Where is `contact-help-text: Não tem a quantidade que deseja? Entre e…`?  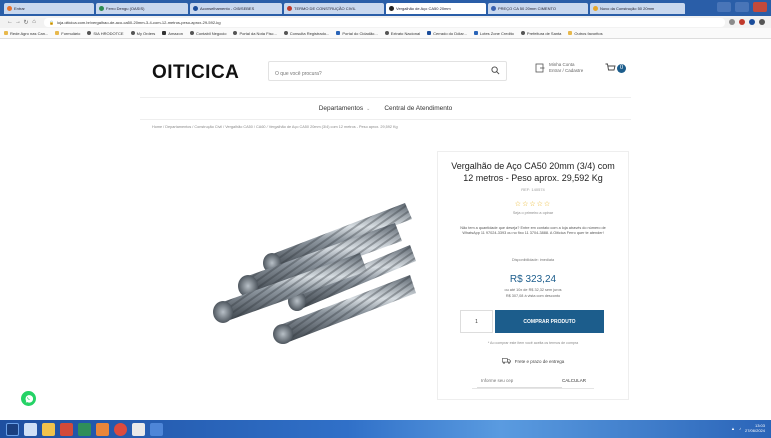 contact-help-text: Não tem a quantidade que deseja? Entre e… is located at coordinates (533, 231).